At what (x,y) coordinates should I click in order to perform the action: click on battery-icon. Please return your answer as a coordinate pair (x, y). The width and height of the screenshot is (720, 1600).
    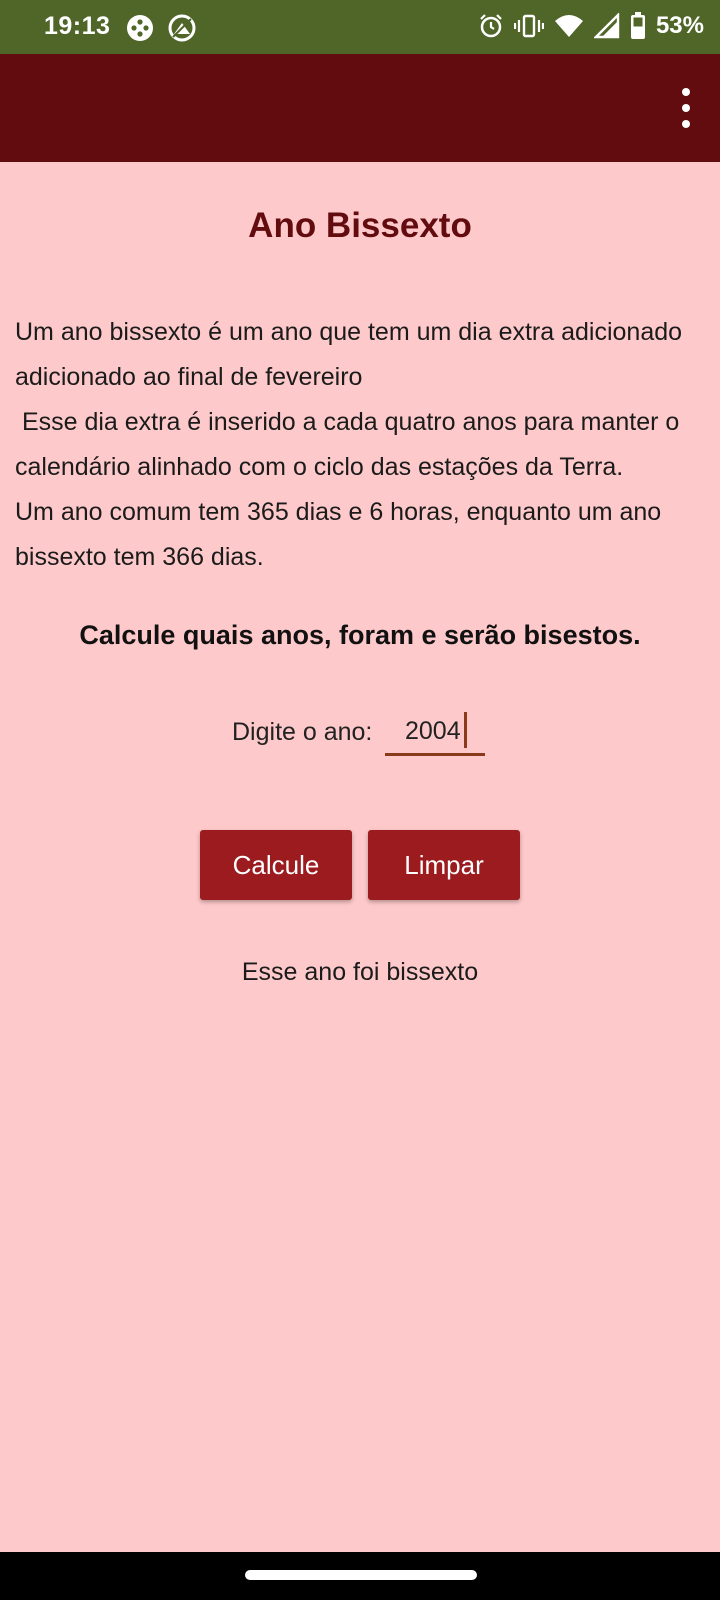
    Looking at the image, I should click on (637, 25).